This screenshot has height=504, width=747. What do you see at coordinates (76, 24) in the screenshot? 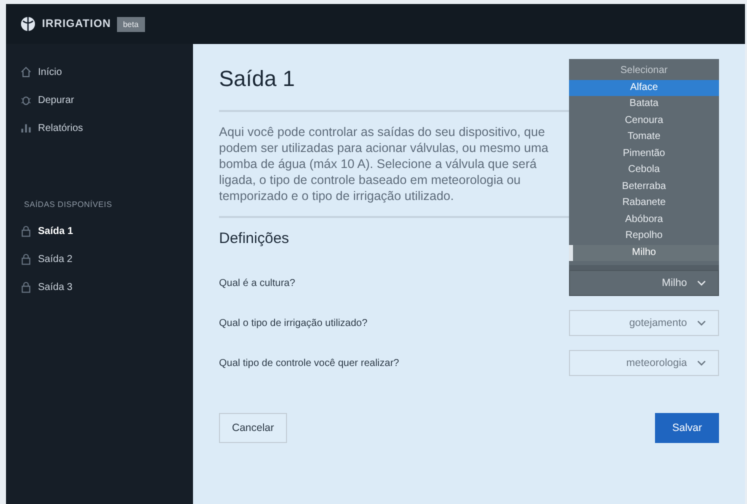
I see `brand-name: IRRIGATION` at bounding box center [76, 24].